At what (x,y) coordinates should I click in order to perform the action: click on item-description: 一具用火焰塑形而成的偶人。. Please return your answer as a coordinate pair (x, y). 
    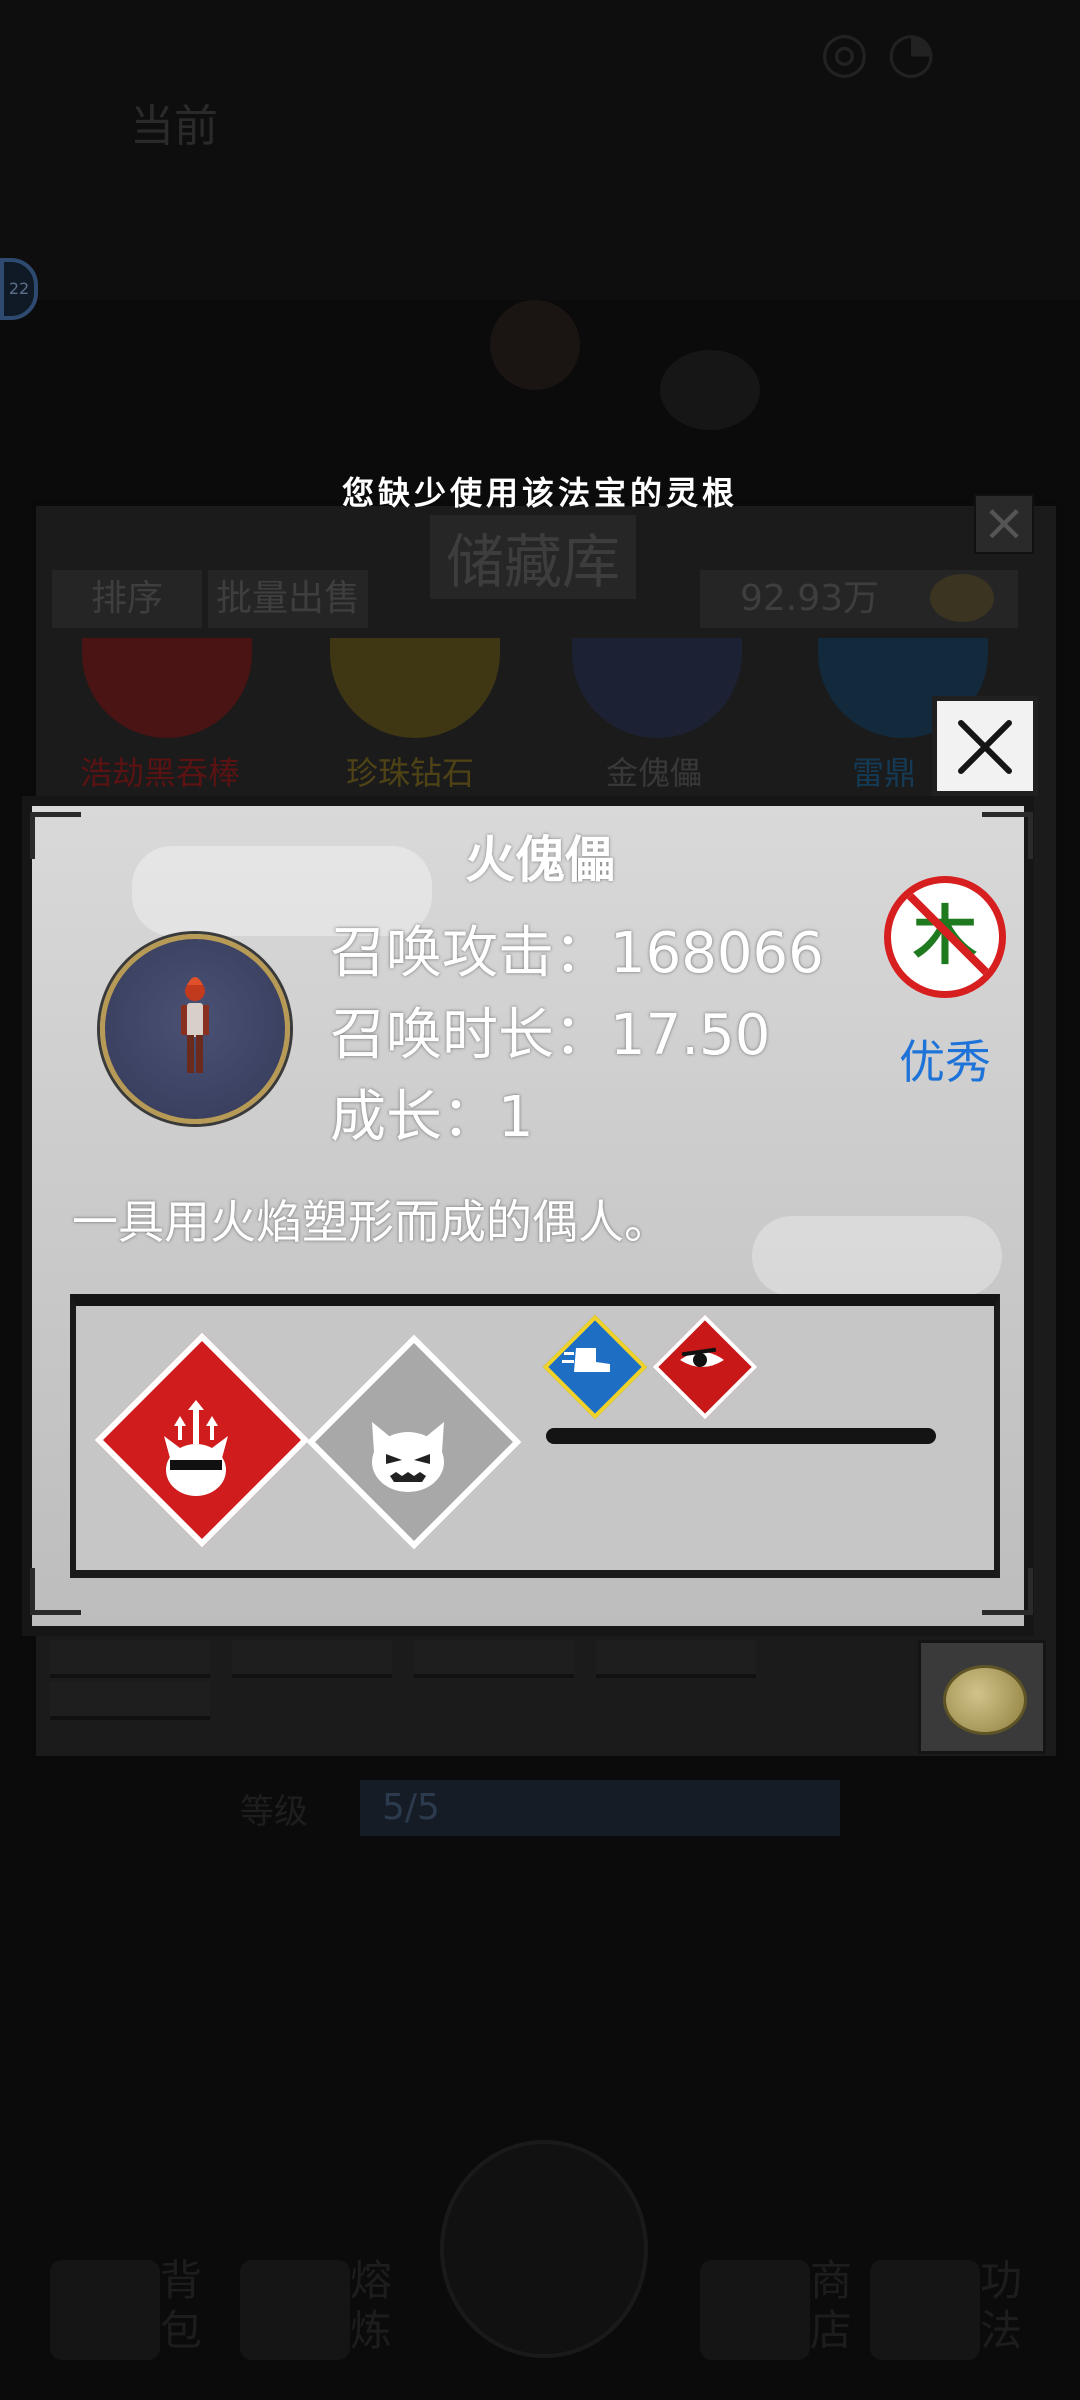
    Looking at the image, I should click on (371, 1222).